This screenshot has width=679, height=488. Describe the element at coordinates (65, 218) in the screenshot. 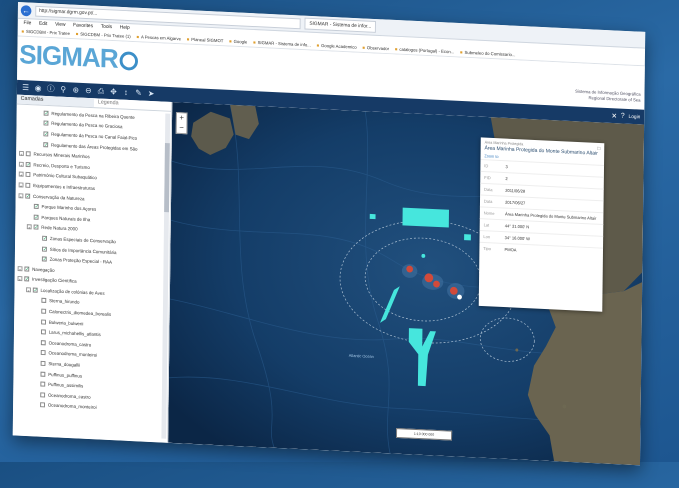

I see `layer-label: Parques Naturais de Ilha` at that location.